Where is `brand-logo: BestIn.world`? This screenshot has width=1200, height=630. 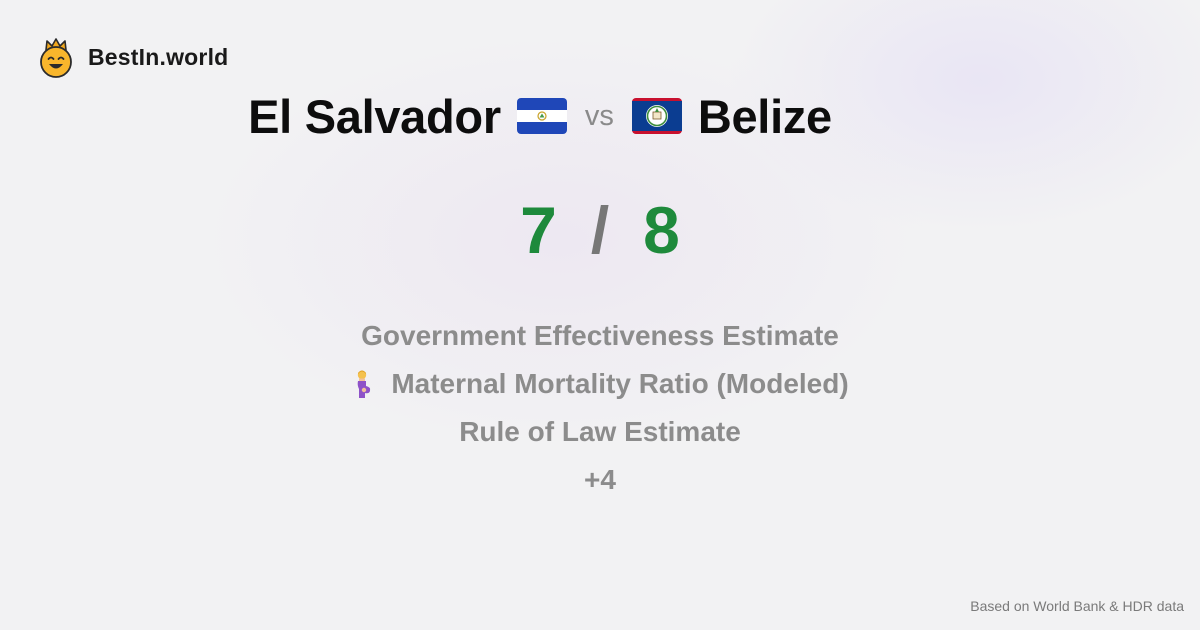
brand-logo: BestIn.world is located at coordinates (133, 57).